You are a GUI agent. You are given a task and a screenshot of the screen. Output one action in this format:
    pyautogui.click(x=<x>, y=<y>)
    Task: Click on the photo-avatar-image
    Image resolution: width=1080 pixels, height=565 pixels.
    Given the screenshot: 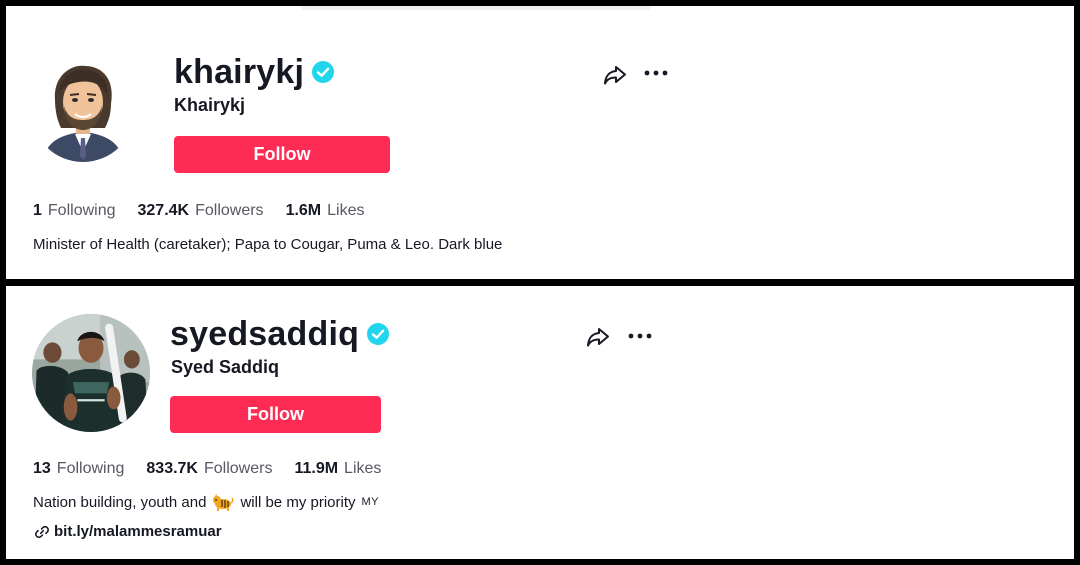 What is the action you would take?
    pyautogui.click(x=91, y=373)
    